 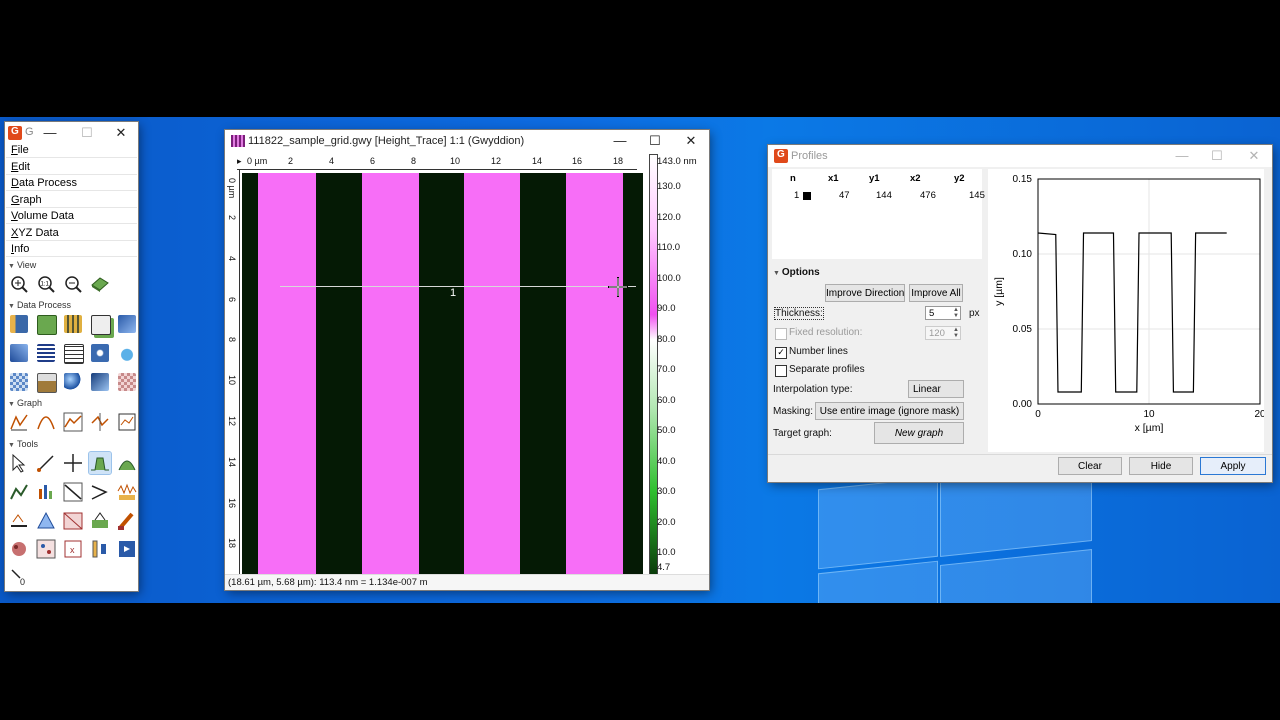 I want to click on profiles-titlebar: Profiles — ☐ ✕, so click(x=1020, y=156).